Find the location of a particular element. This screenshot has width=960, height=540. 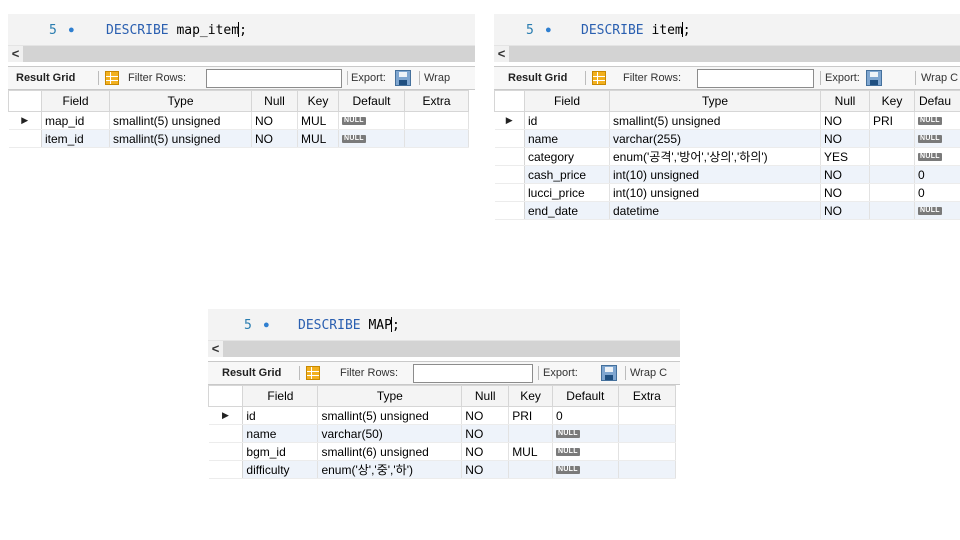

table-row: end_date datetime NO NULL is located at coordinates (727, 210).